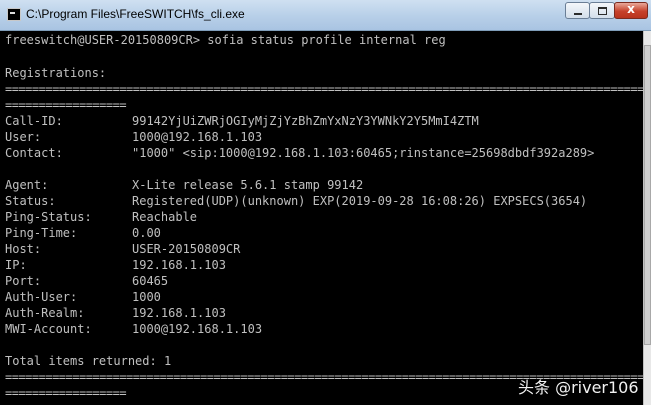 The image size is (651, 405). I want to click on field-agent: Agent: X-Lite release 5.6.1 stamp 99142, so click(184, 185).